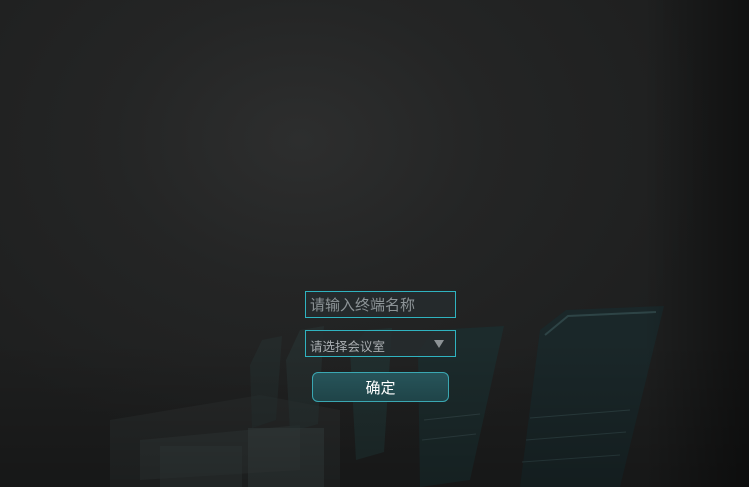 The height and width of the screenshot is (487, 749). What do you see at coordinates (380, 304) in the screenshot?
I see `terminal-name-input` at bounding box center [380, 304].